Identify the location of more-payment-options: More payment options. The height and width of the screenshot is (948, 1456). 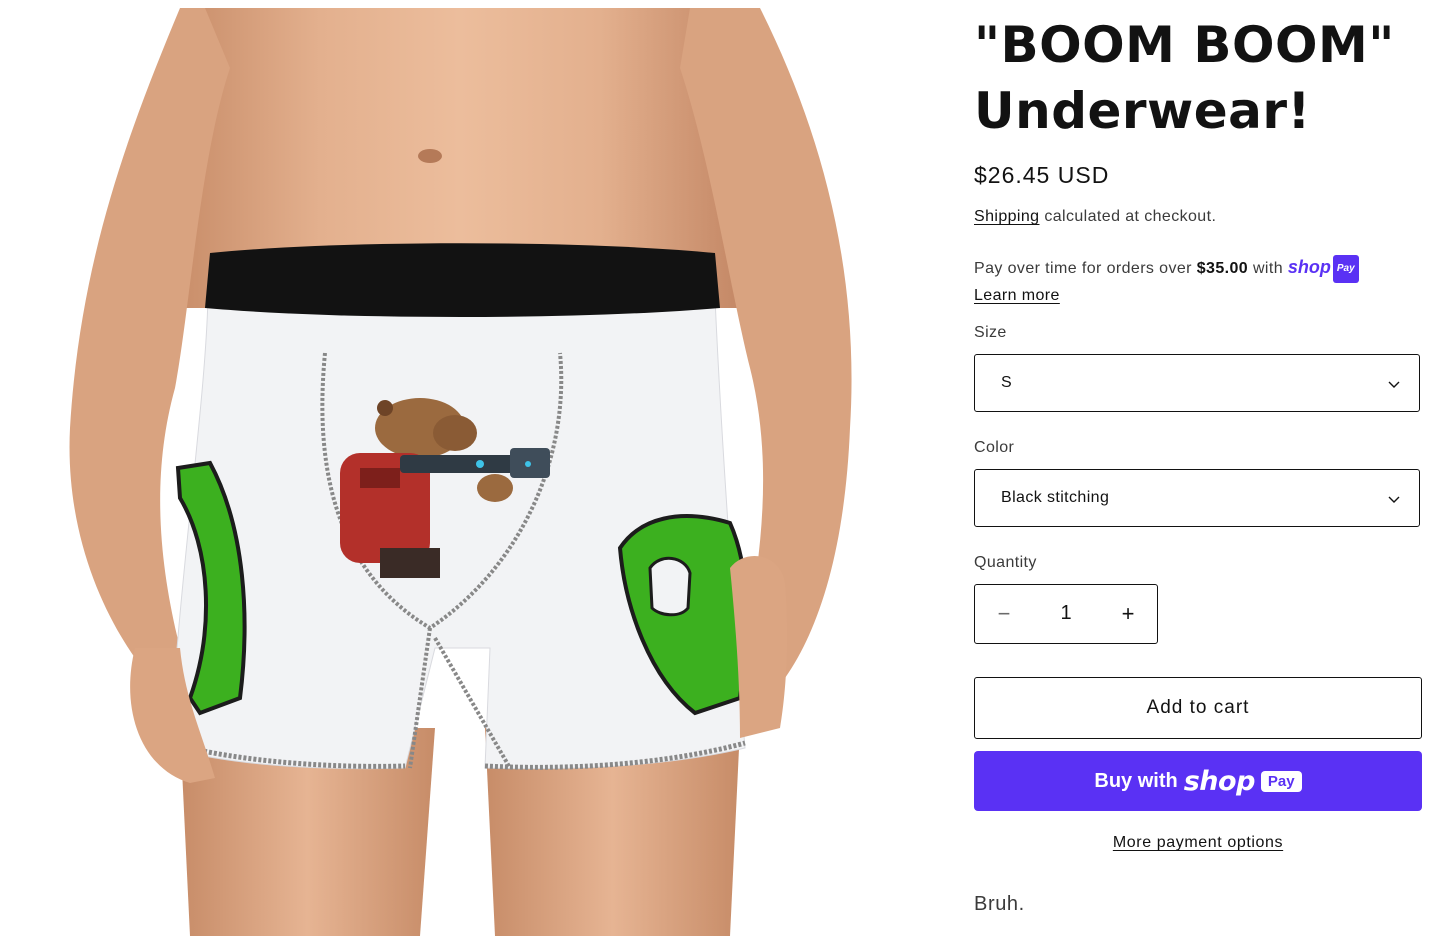
(1198, 843).